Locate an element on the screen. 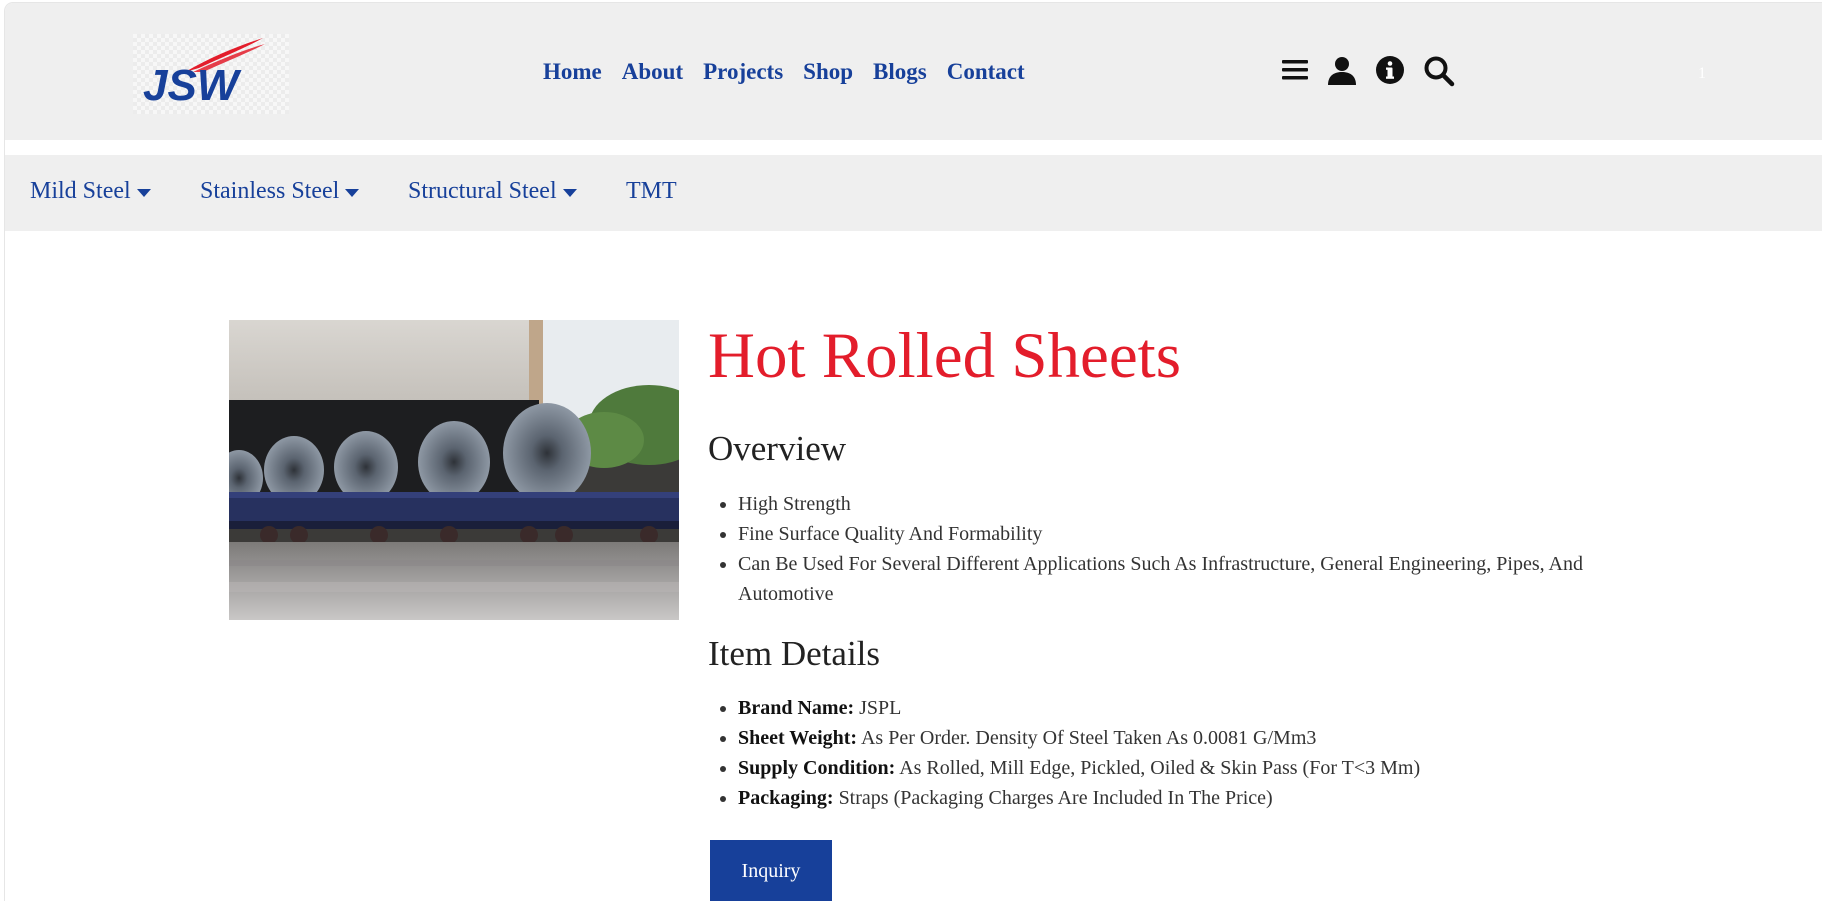 This screenshot has width=1822, height=901. category-mild-steel: Mild Steel is located at coordinates (90, 191).